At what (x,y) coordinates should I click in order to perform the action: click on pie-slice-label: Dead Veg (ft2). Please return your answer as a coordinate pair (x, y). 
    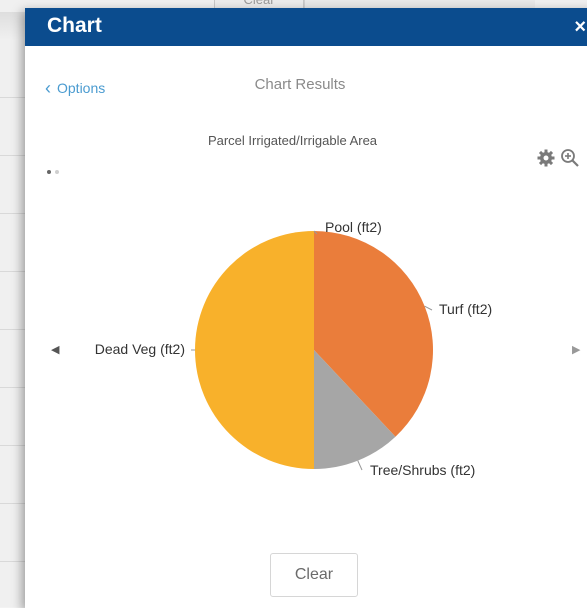
    Looking at the image, I should click on (140, 349).